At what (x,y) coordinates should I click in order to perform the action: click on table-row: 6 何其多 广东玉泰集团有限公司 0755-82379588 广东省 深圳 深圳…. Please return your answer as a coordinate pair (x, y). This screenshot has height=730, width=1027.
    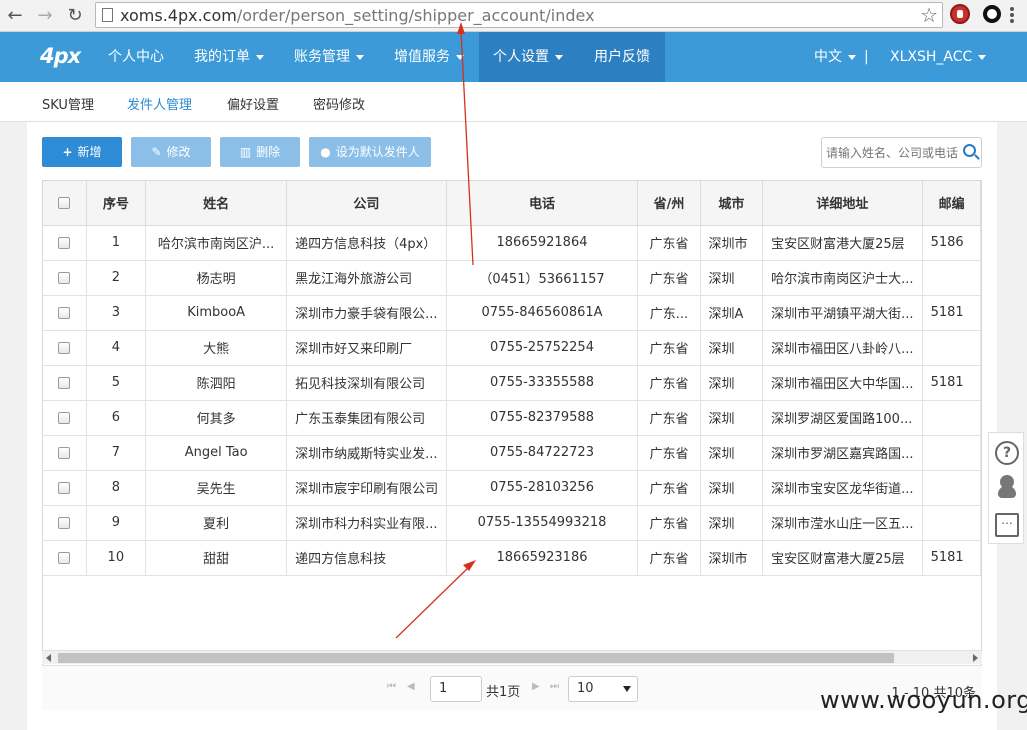
    Looking at the image, I should click on (512, 418).